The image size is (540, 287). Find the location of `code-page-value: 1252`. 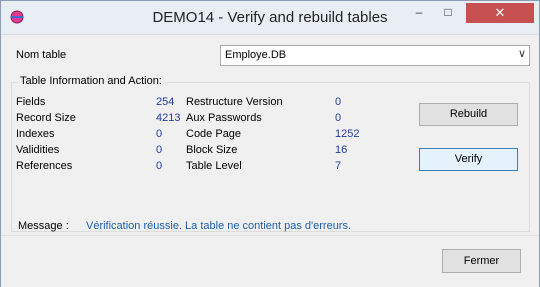

code-page-value: 1252 is located at coordinates (347, 134).